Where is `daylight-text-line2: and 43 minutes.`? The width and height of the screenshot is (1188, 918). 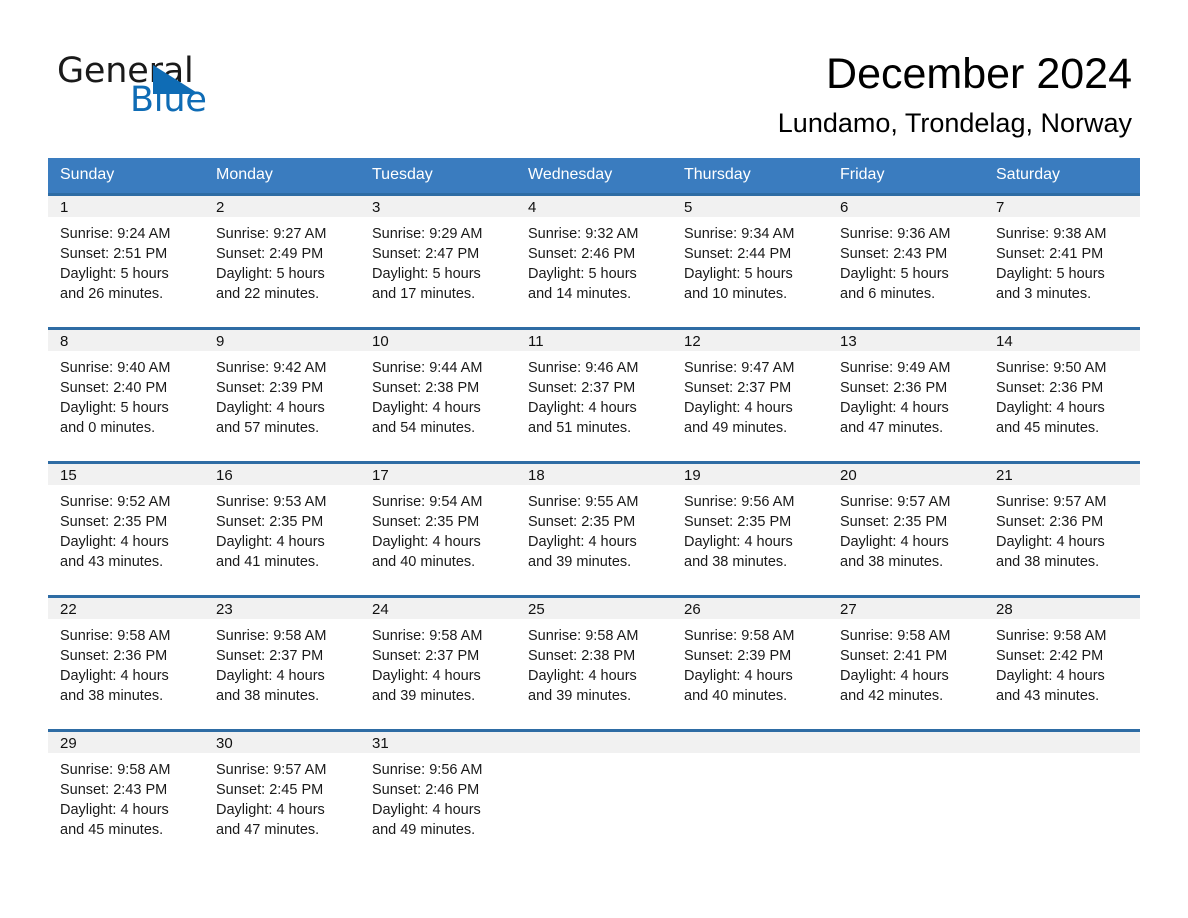
daylight-text-line2: and 43 minutes. is located at coordinates (112, 562).